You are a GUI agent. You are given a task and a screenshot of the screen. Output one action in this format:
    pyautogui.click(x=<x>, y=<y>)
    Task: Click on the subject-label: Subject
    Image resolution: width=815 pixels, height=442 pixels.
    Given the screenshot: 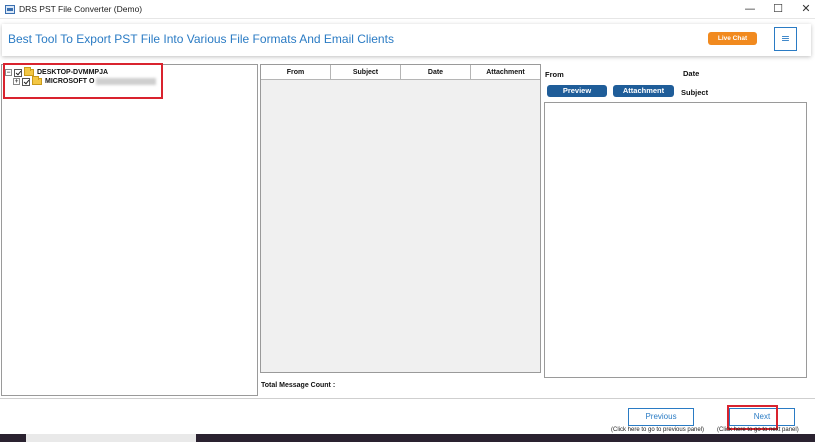 What is the action you would take?
    pyautogui.click(x=695, y=92)
    